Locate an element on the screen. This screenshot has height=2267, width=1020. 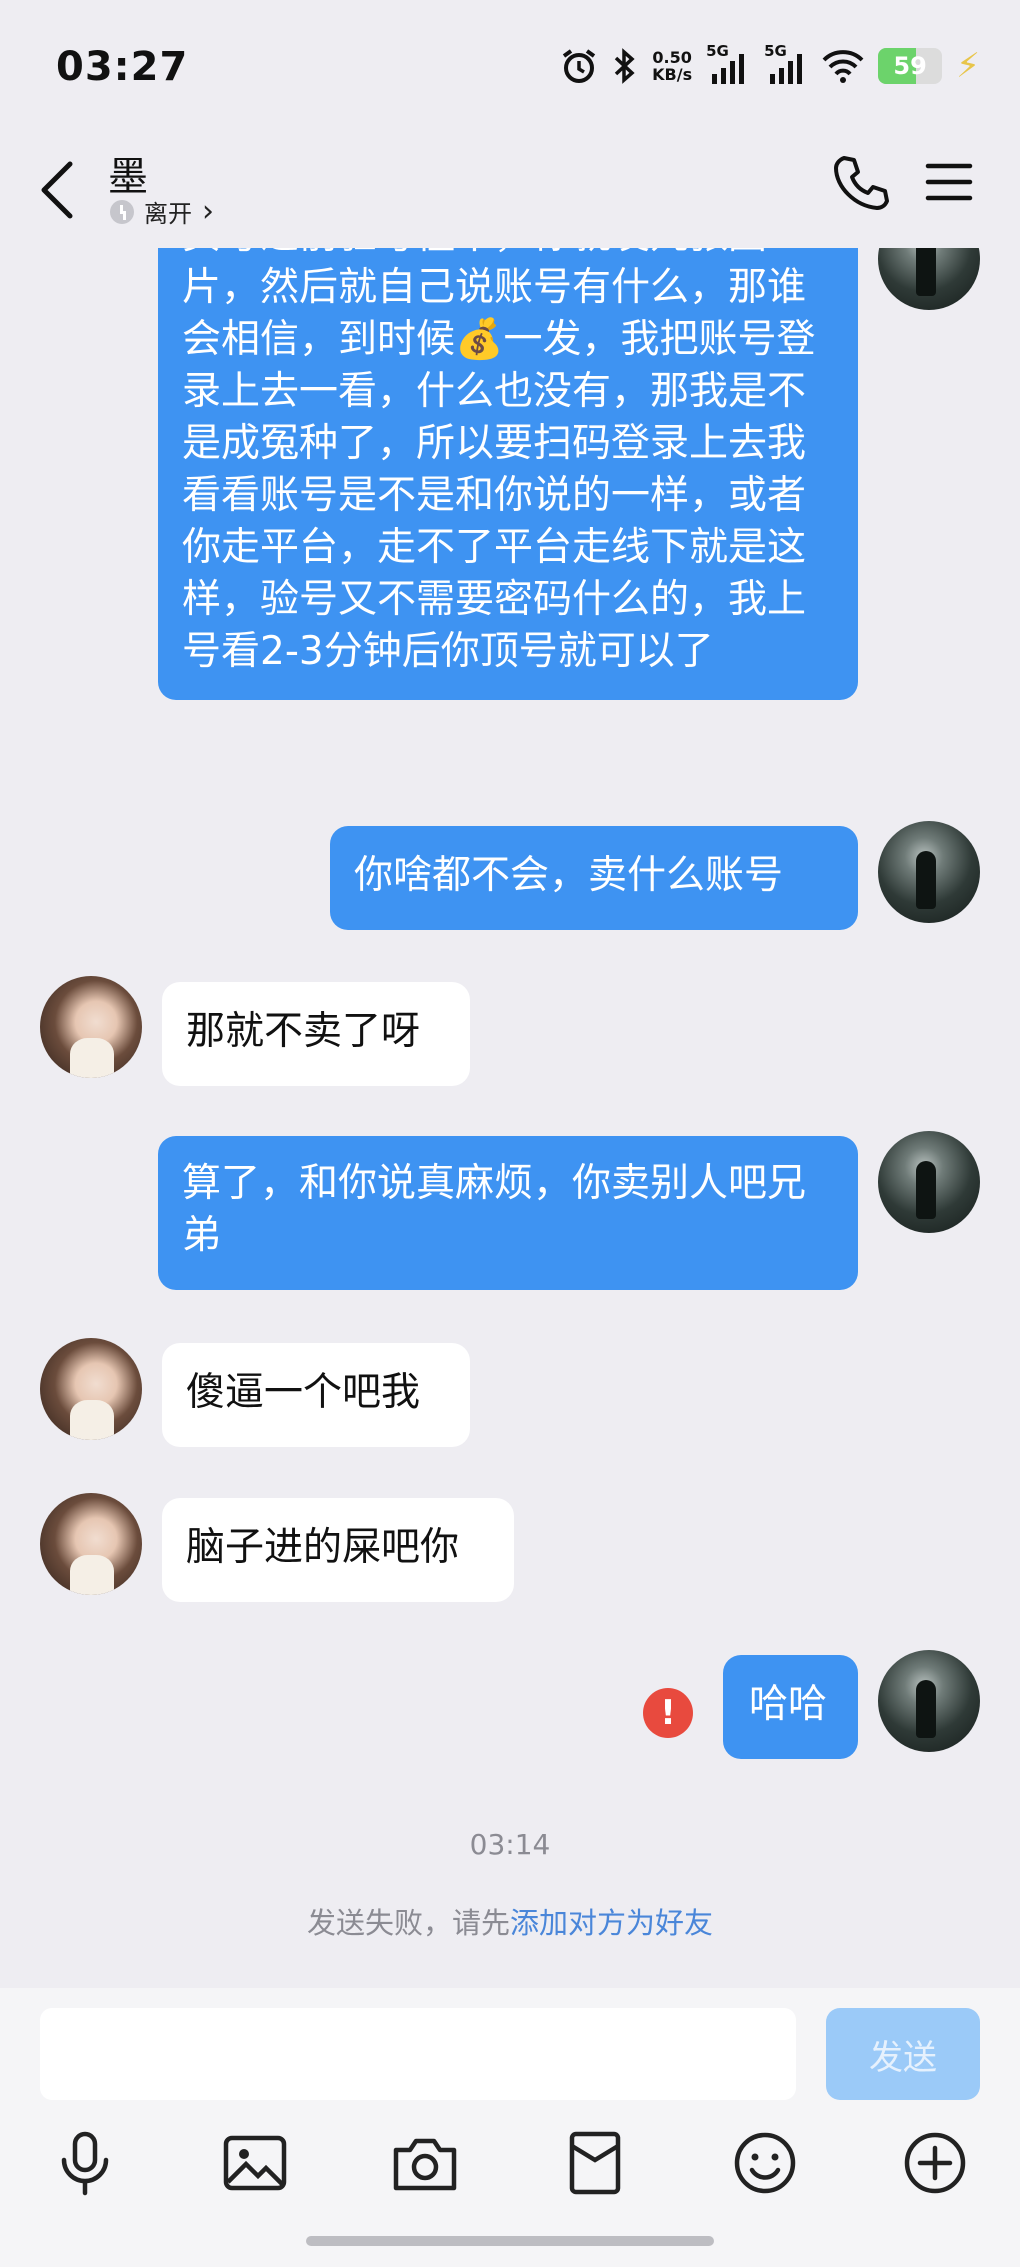
chat-header: 墨 离开 › is located at coordinates (510, 189).